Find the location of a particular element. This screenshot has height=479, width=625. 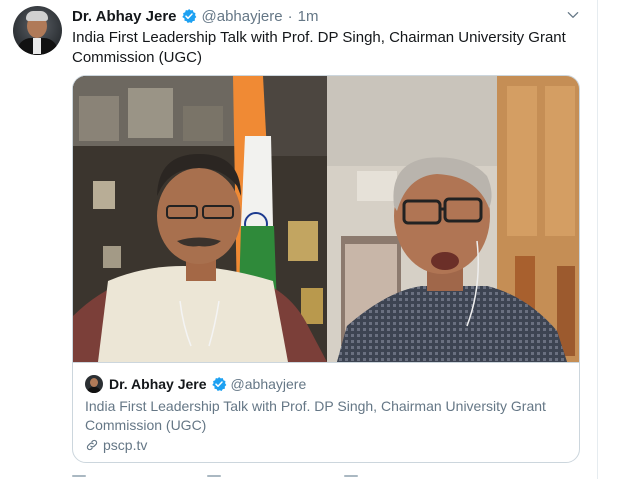

avatar-hair is located at coordinates (37, 16).